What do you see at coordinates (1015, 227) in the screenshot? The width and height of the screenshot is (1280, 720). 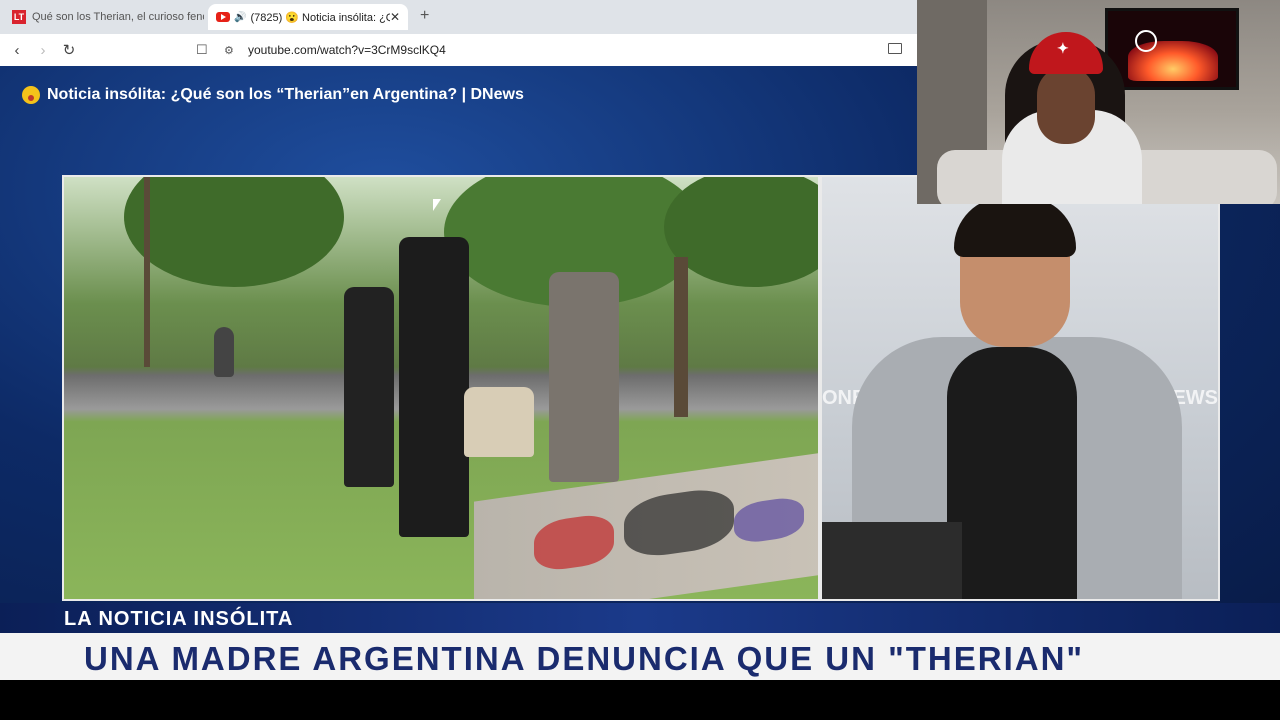 I see `presenter-hair` at bounding box center [1015, 227].